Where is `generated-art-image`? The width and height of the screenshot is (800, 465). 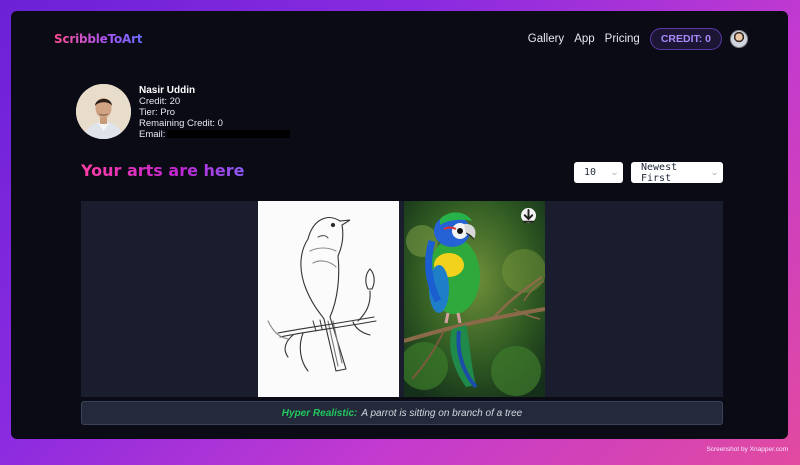
generated-art-image is located at coordinates (474, 299).